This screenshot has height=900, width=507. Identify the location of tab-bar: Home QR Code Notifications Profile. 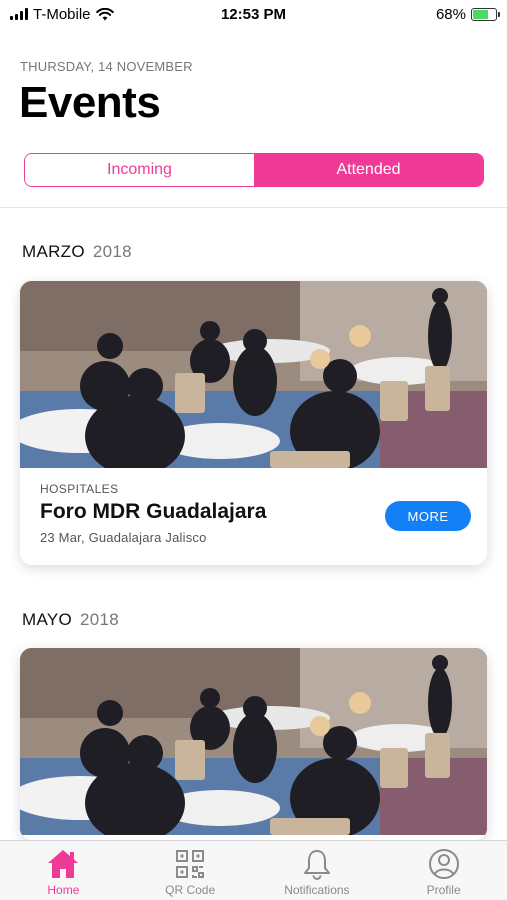
(253, 870).